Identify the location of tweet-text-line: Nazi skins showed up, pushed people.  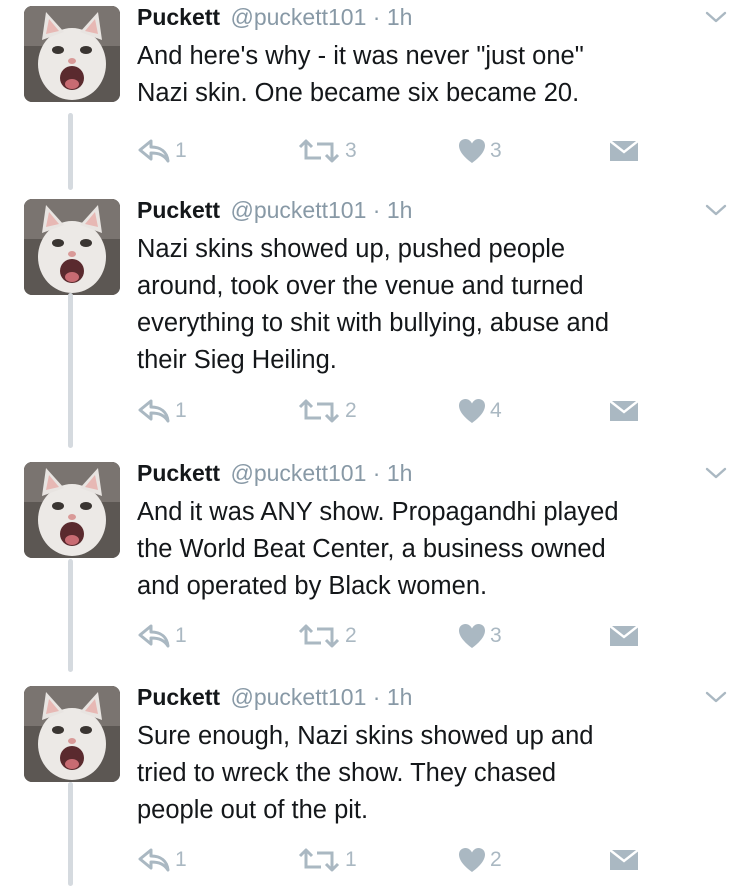
(351, 249).